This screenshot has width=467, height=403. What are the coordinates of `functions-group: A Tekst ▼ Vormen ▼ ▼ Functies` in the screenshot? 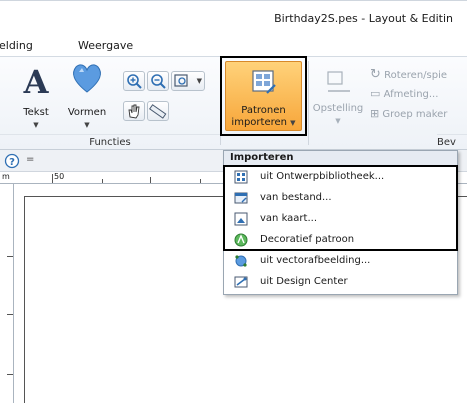 It's located at (110, 103).